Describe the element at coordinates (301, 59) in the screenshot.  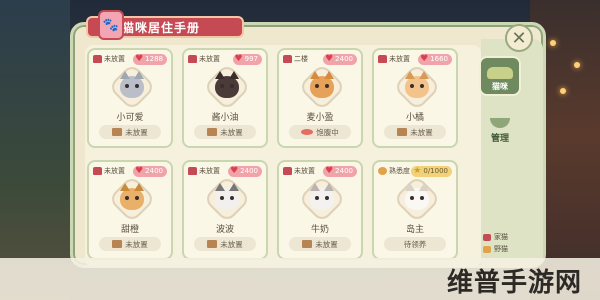
I see `floor-text: 二楼` at that location.